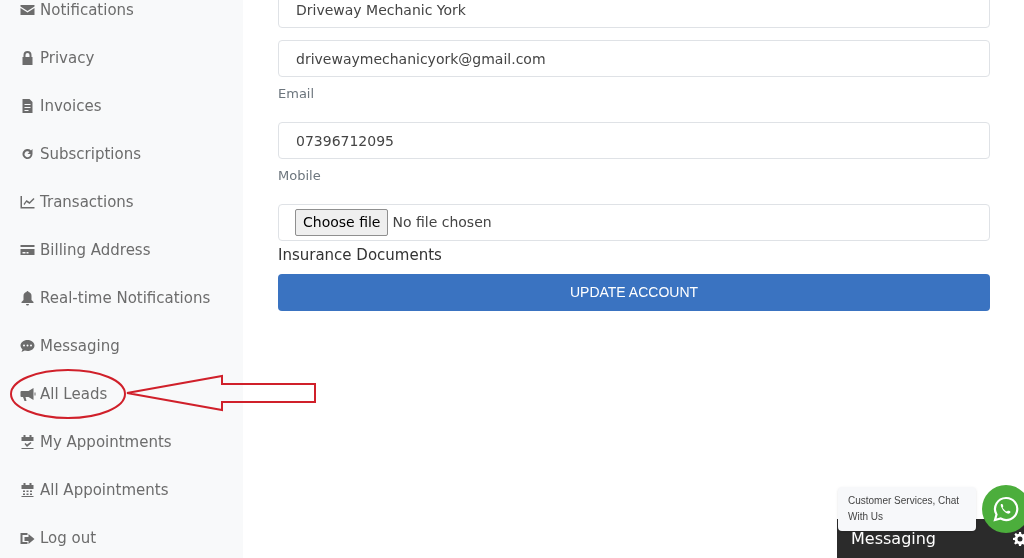  Describe the element at coordinates (131, 490) in the screenshot. I see `sidebar-link: All Appointments` at that location.